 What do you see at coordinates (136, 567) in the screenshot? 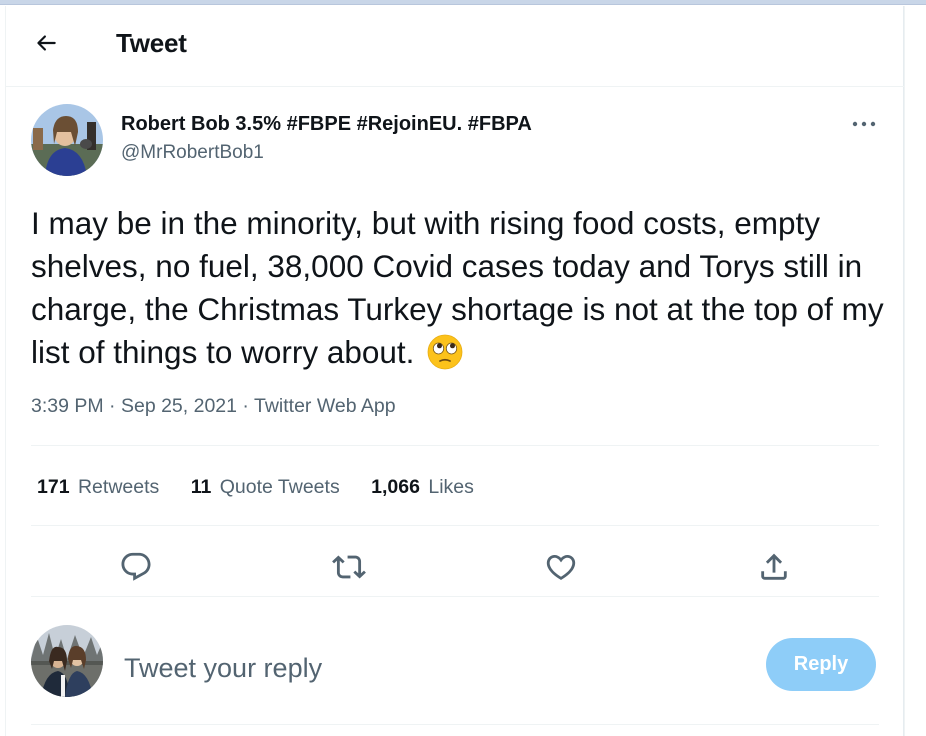
I see `reply-icon` at bounding box center [136, 567].